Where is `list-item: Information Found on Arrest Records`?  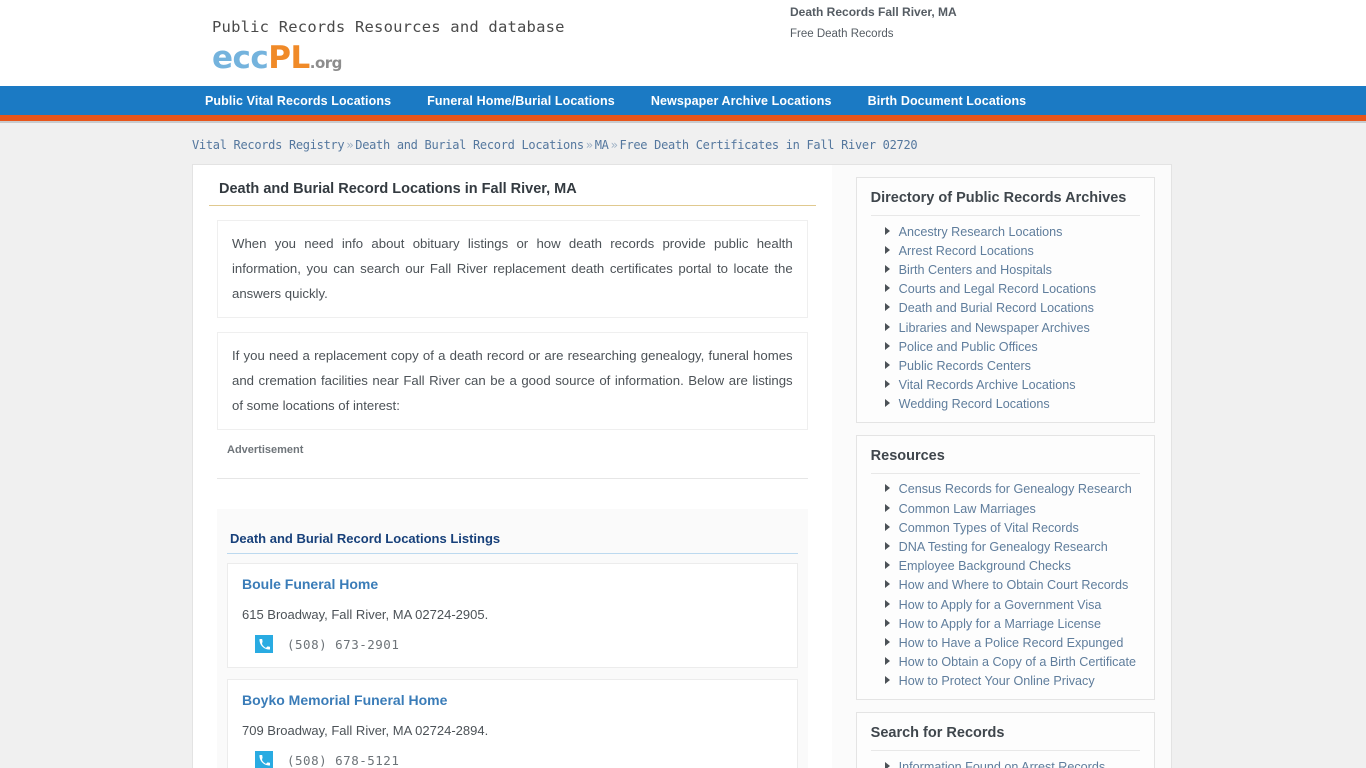 list-item: Information Found on Arrest Records is located at coordinates (1005, 762).